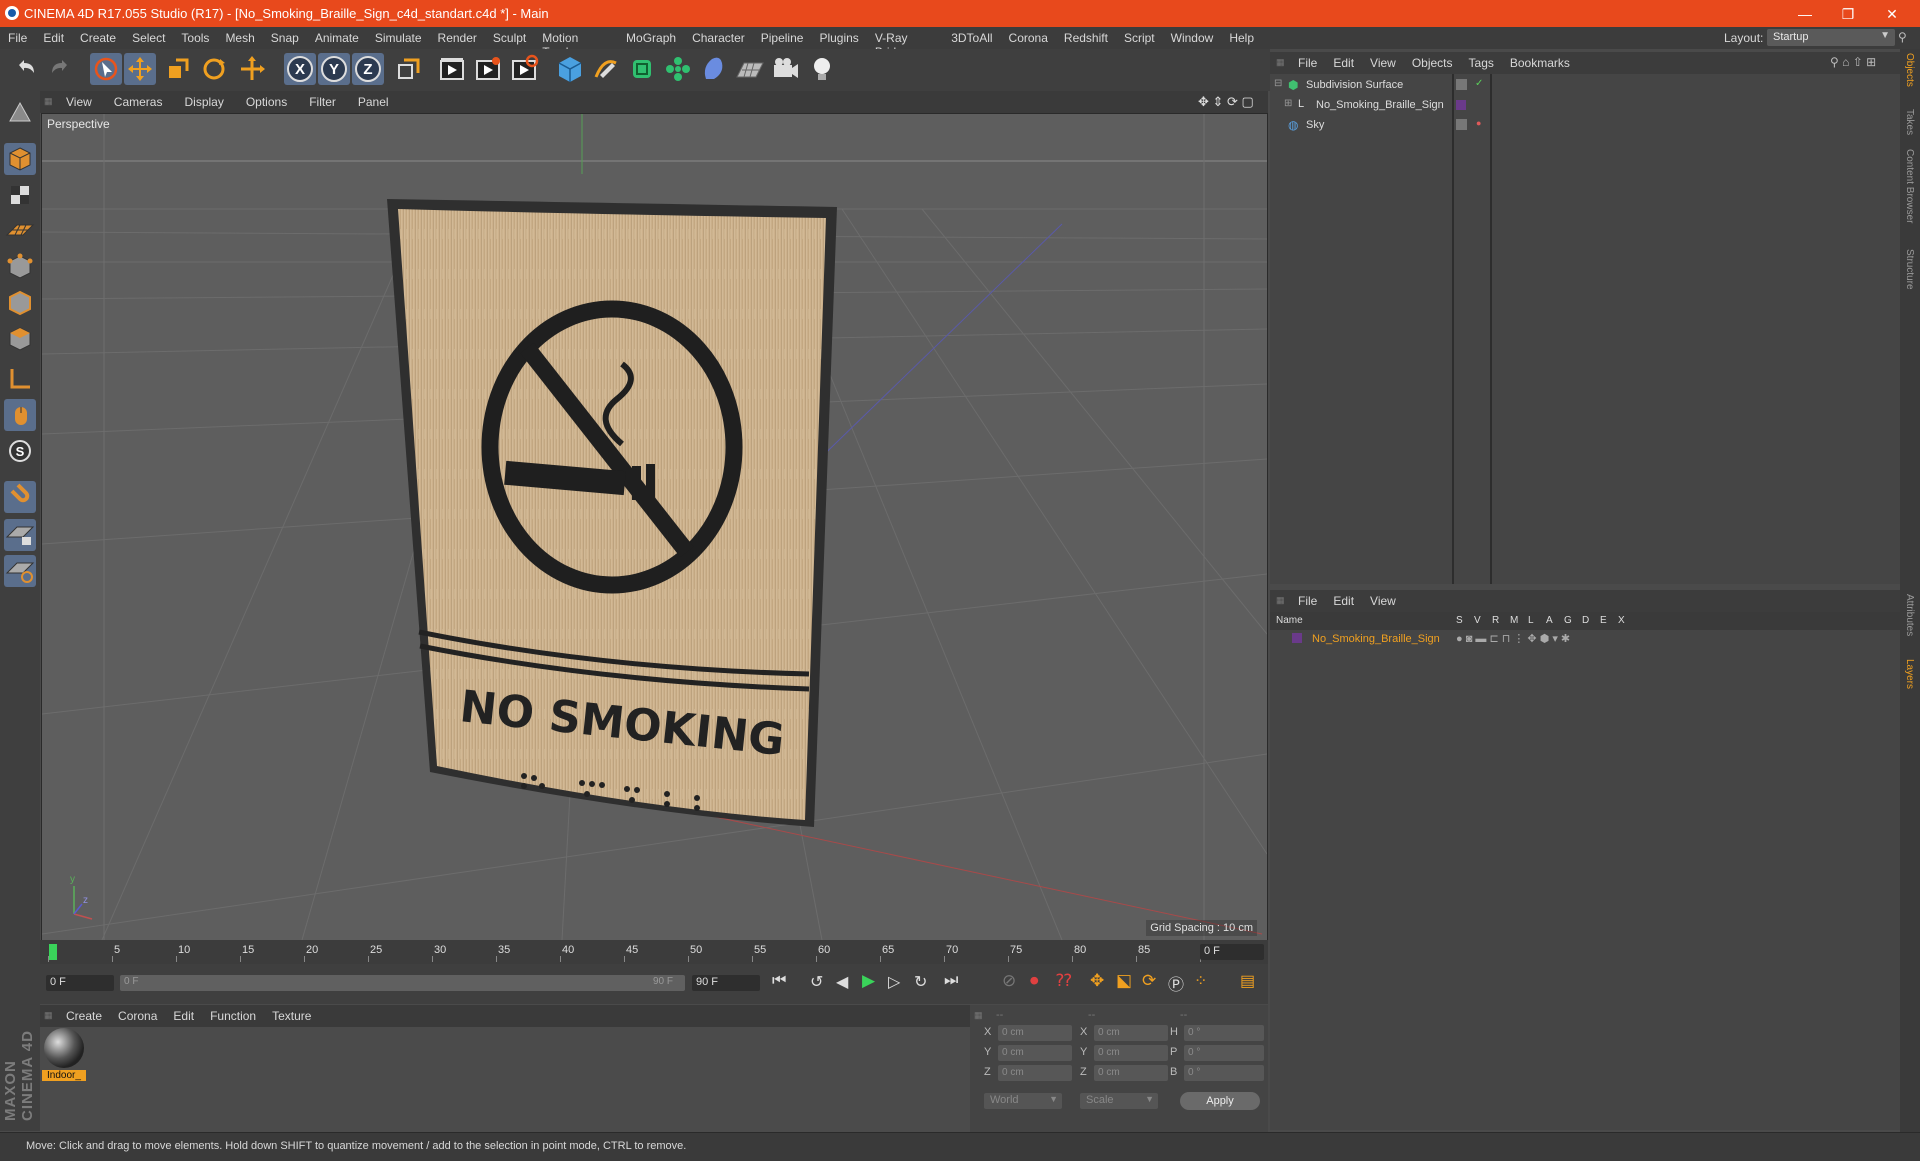  I want to click on viewport-menu-item-1: Cameras, so click(138, 102).